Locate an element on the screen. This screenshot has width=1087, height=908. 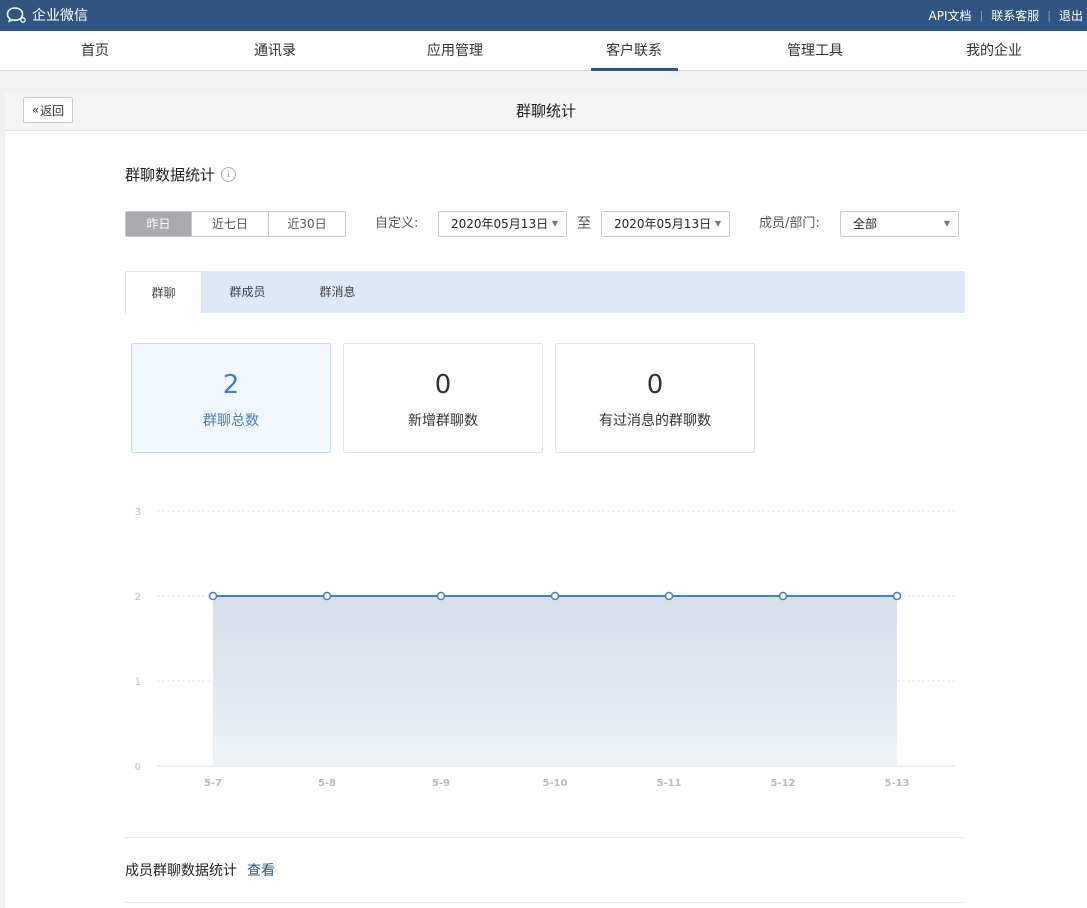
y-tick-label: 2 is located at coordinates (138, 597).